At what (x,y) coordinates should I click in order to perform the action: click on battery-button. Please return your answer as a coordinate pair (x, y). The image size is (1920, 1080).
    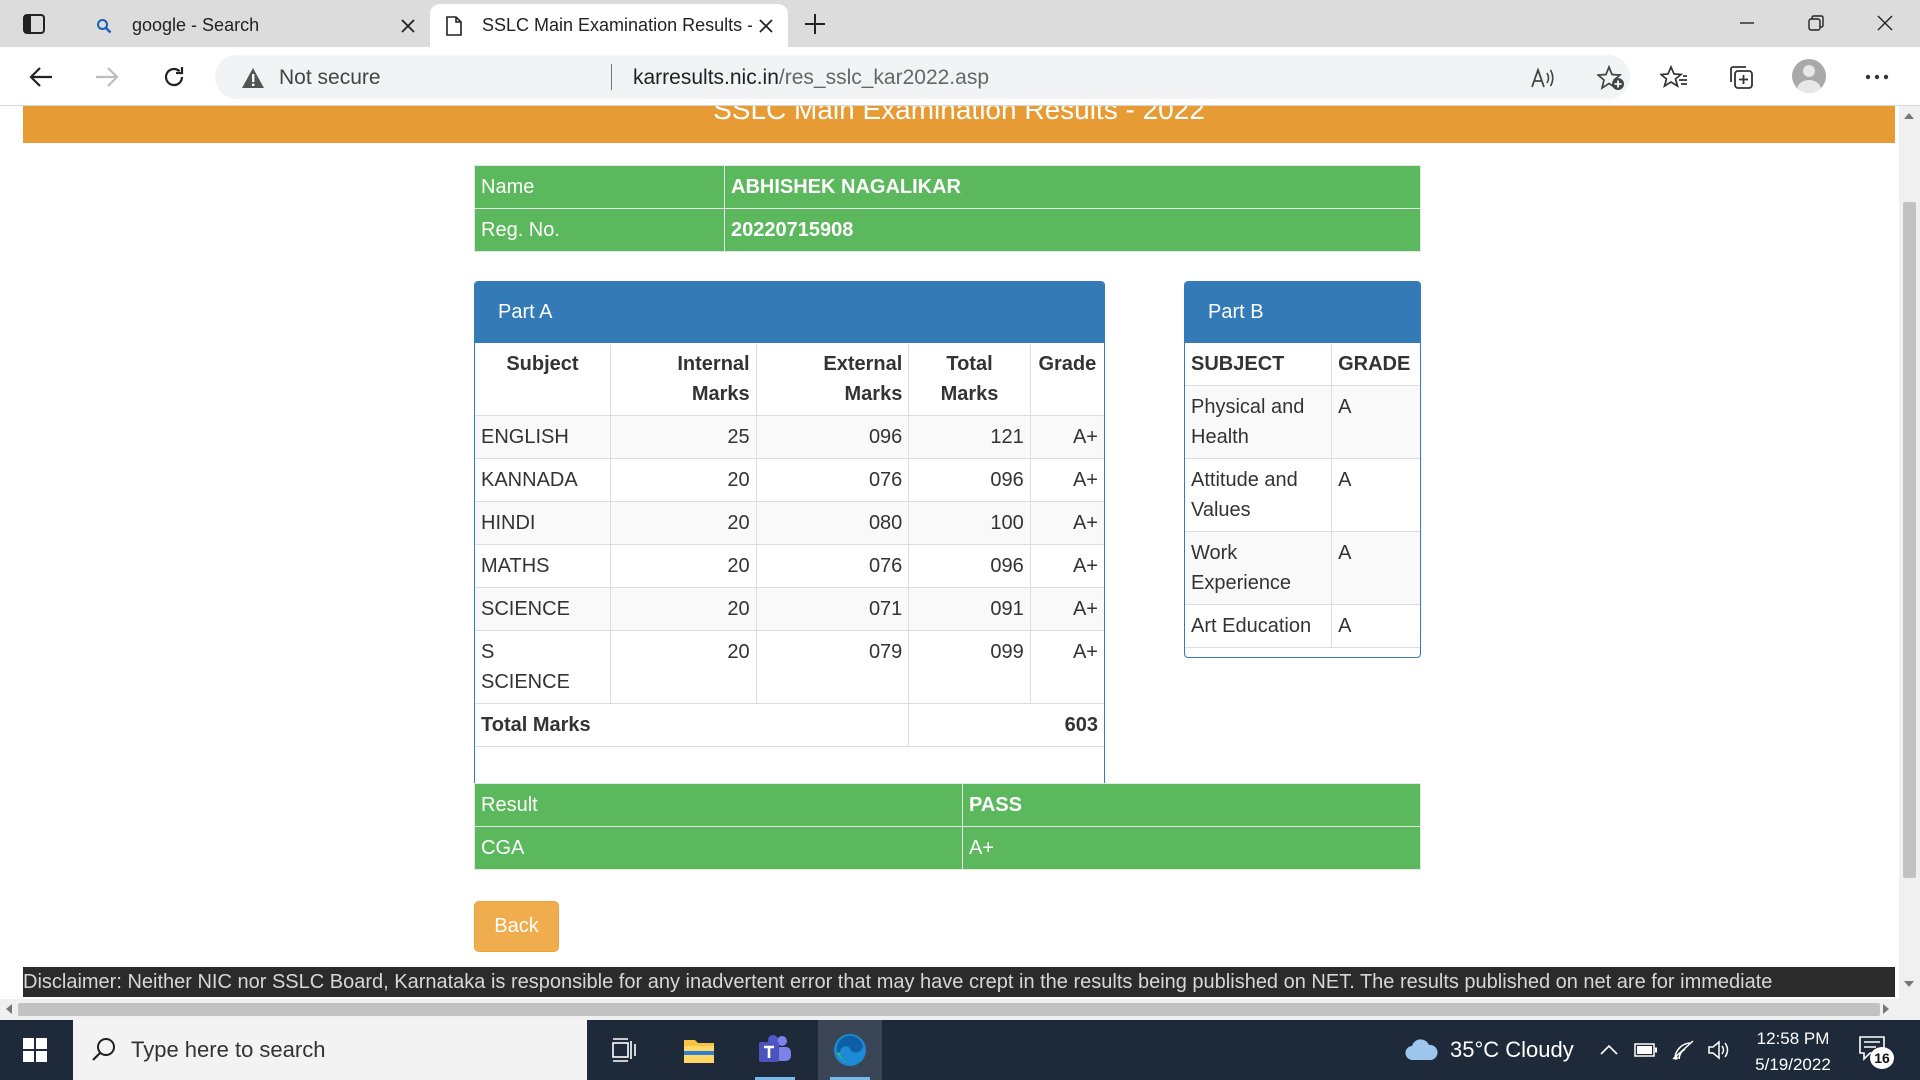
    Looking at the image, I should click on (1646, 1050).